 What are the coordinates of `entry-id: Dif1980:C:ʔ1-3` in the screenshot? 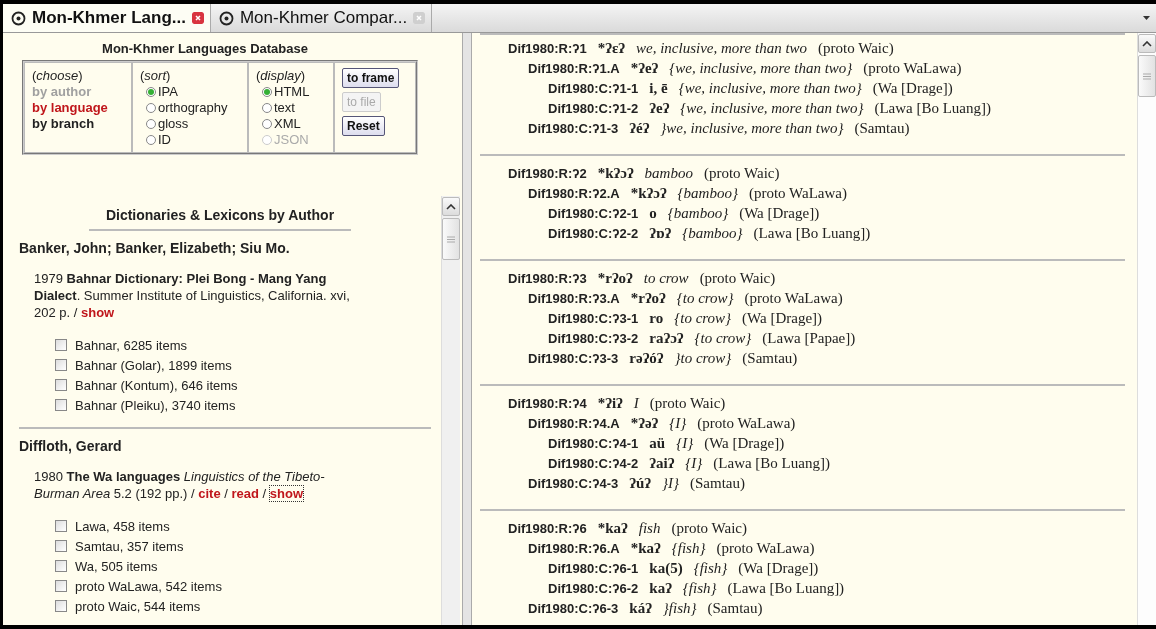 It's located at (573, 128).